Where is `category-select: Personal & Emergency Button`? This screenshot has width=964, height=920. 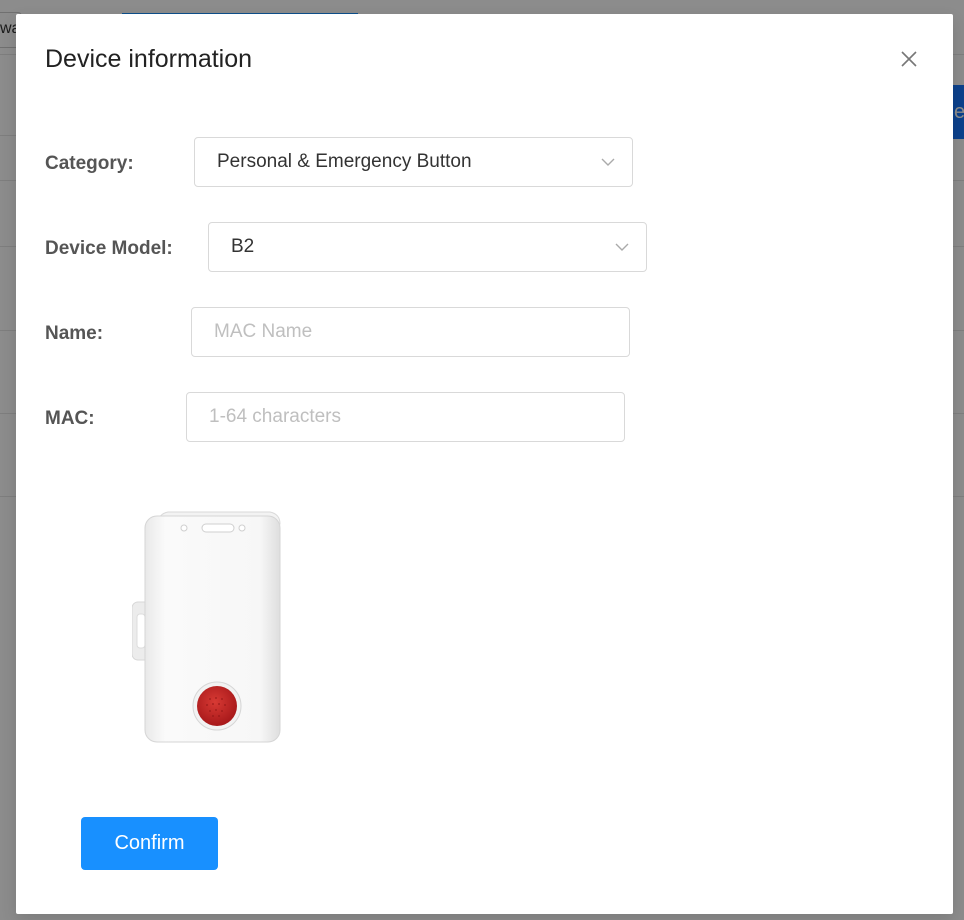 category-select: Personal & Emergency Button is located at coordinates (413, 162).